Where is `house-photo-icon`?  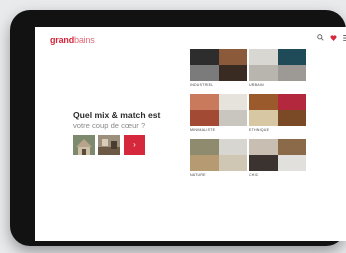
house-photo-icon is located at coordinates (84, 145).